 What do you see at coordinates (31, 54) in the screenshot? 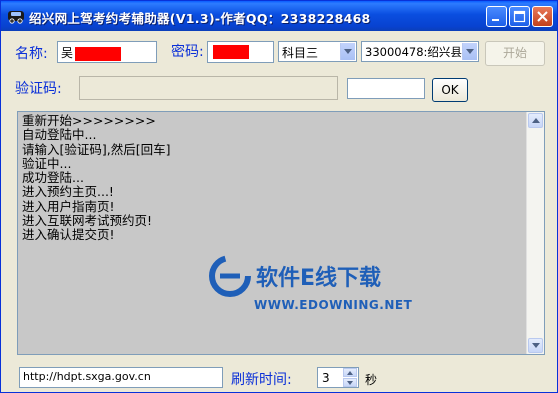
I see `name-label: 名称:` at bounding box center [31, 54].